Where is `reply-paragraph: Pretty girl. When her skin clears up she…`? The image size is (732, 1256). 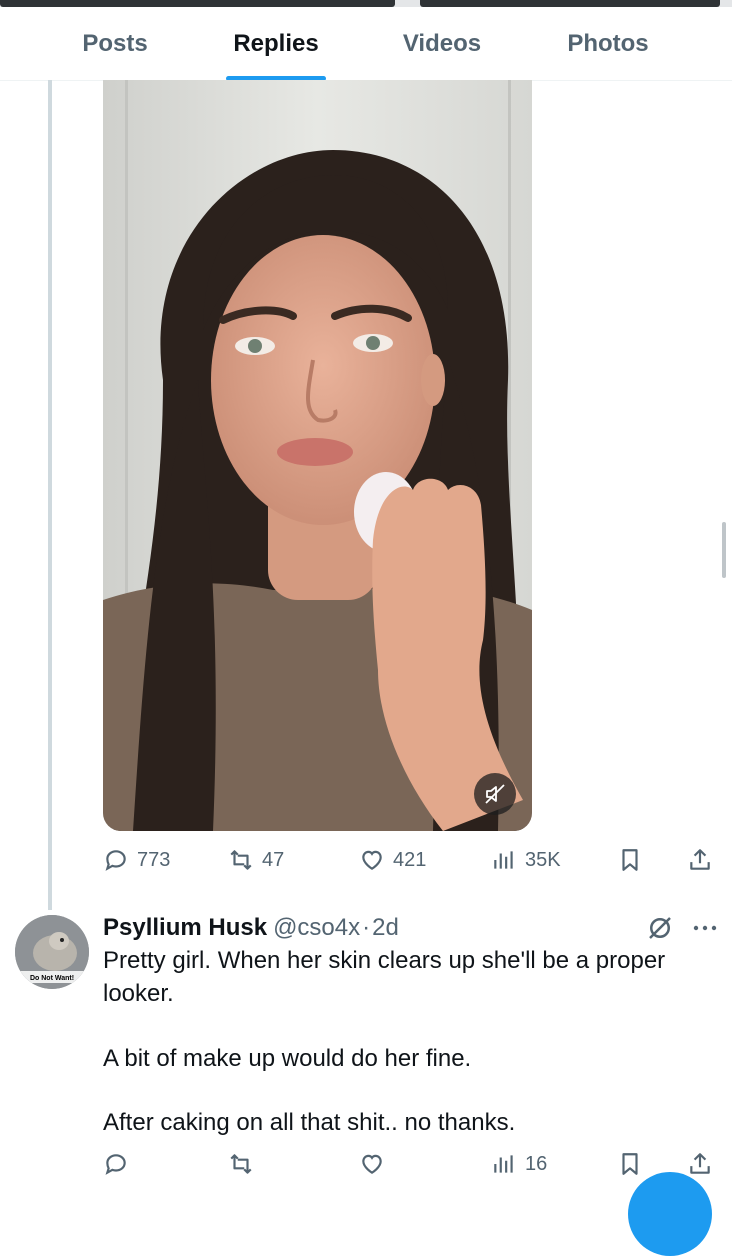
reply-paragraph: Pretty girl. When her skin clears up she… is located at coordinates (384, 977).